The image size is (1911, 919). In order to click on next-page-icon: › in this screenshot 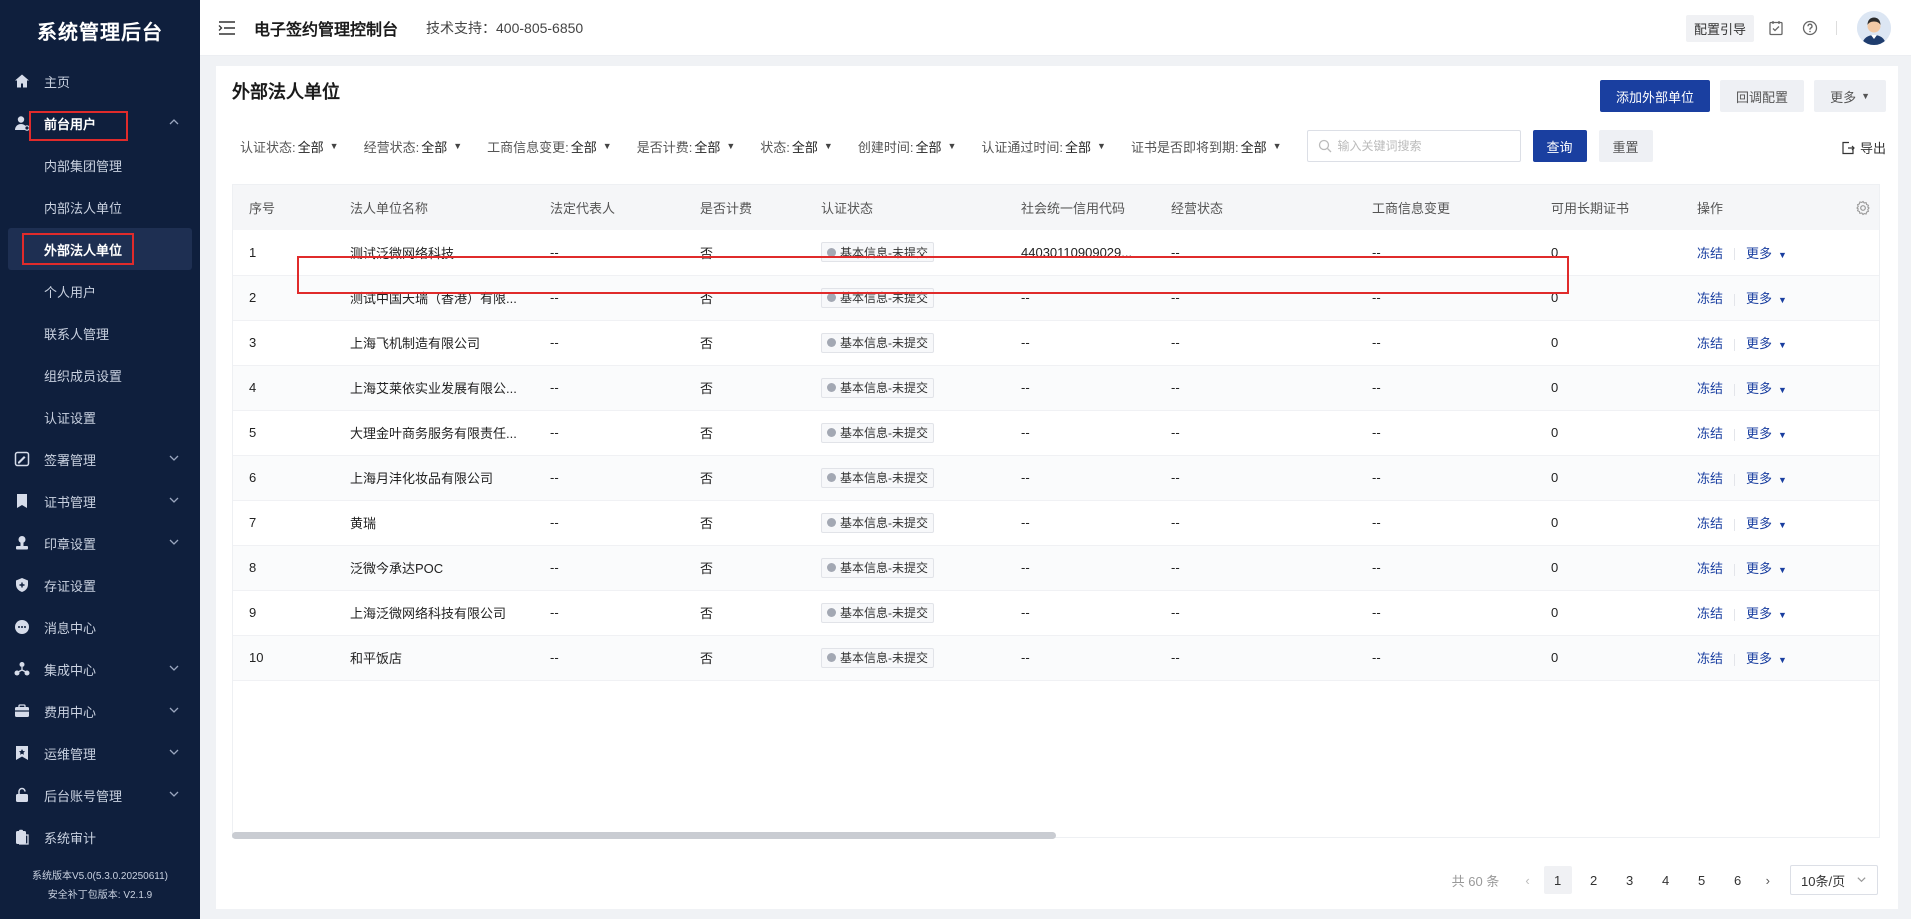, I will do `click(1768, 880)`.